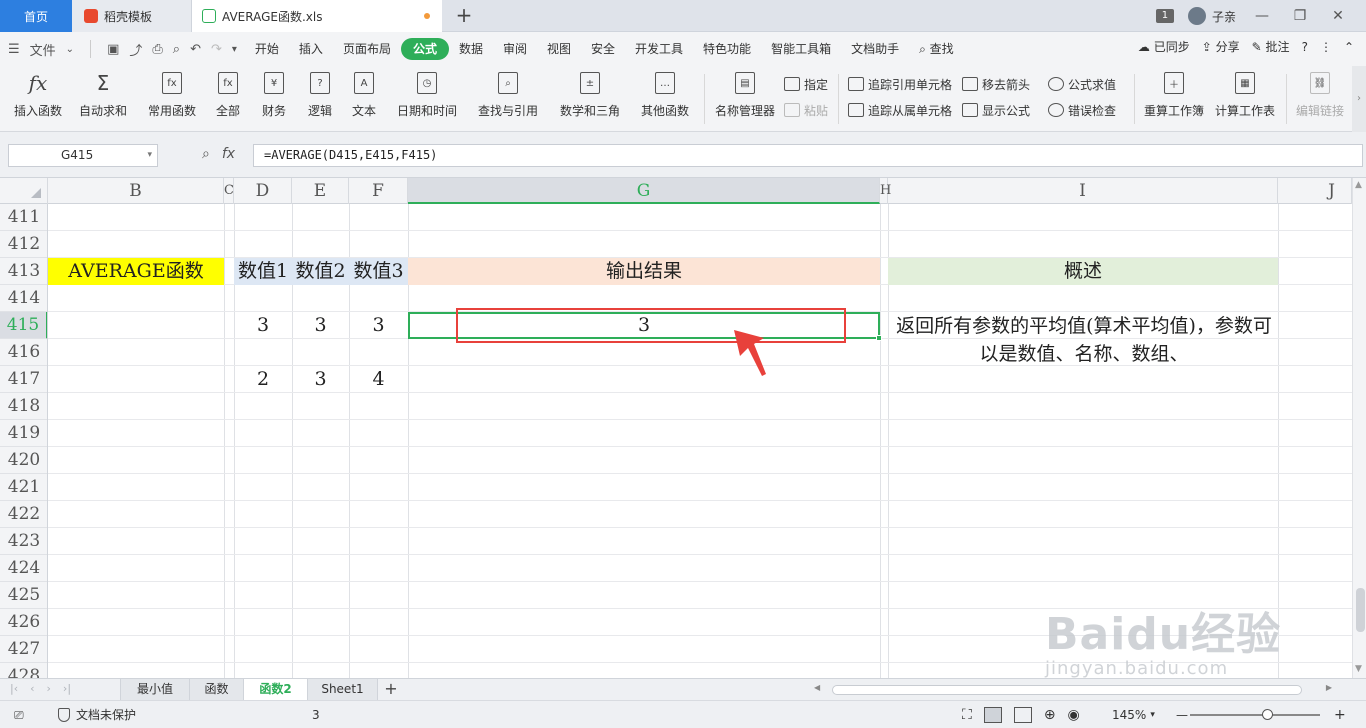  Describe the element at coordinates (155, 689) in the screenshot. I see `sheet-tab-min: 最小值` at that location.